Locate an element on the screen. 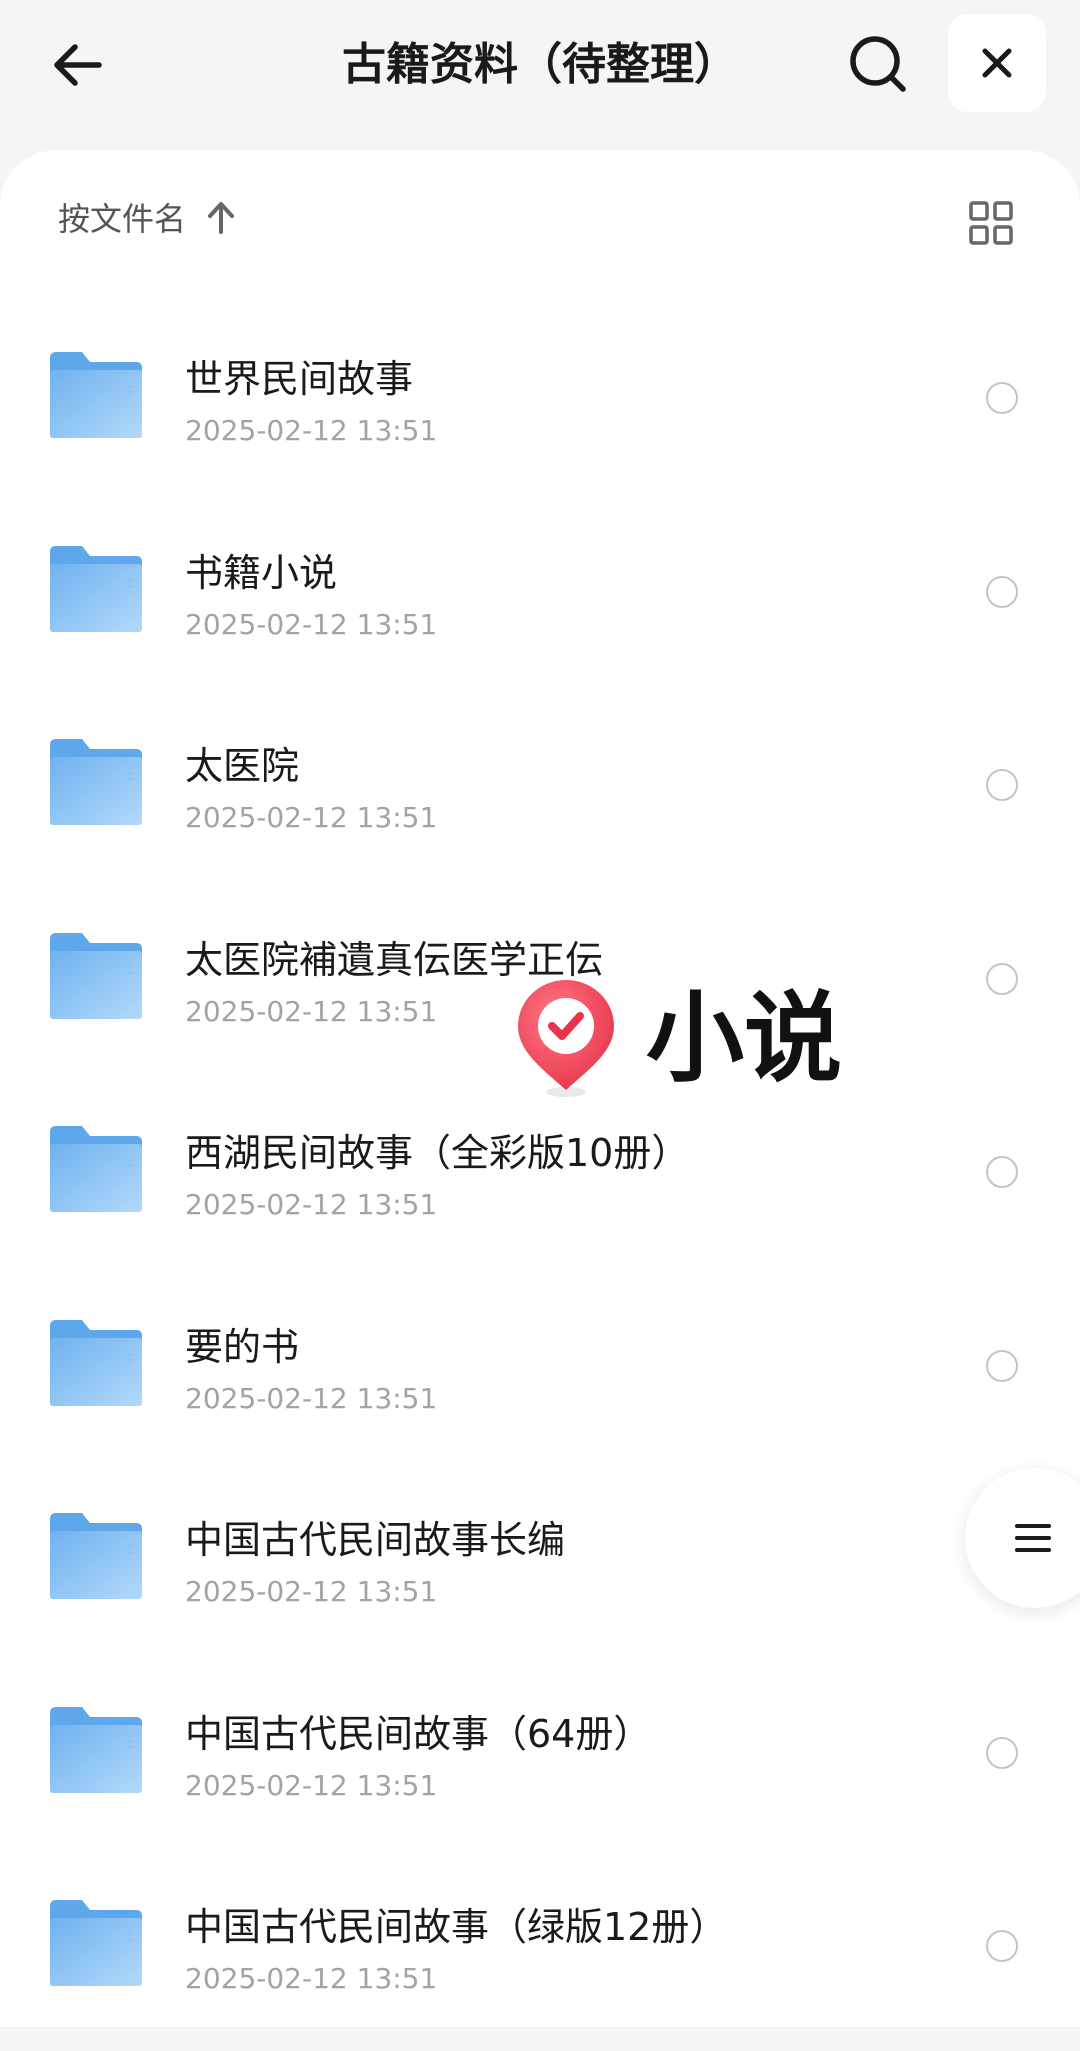  folder-name: 中国古代民间故事（绿版12册） is located at coordinates (456, 1927).